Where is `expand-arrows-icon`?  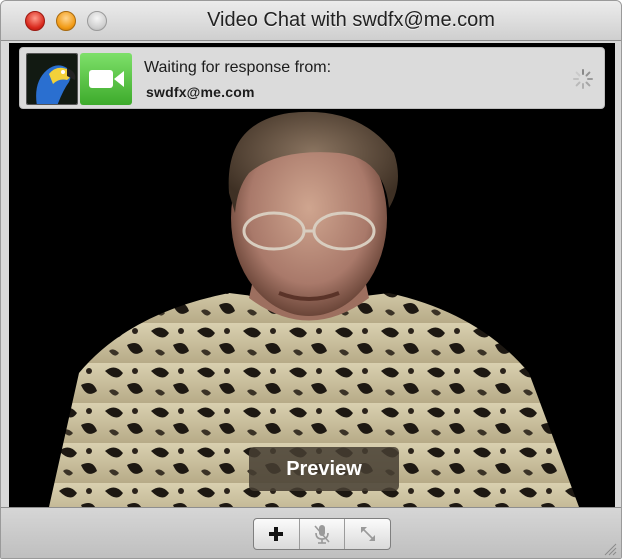 expand-arrows-icon is located at coordinates (367, 534).